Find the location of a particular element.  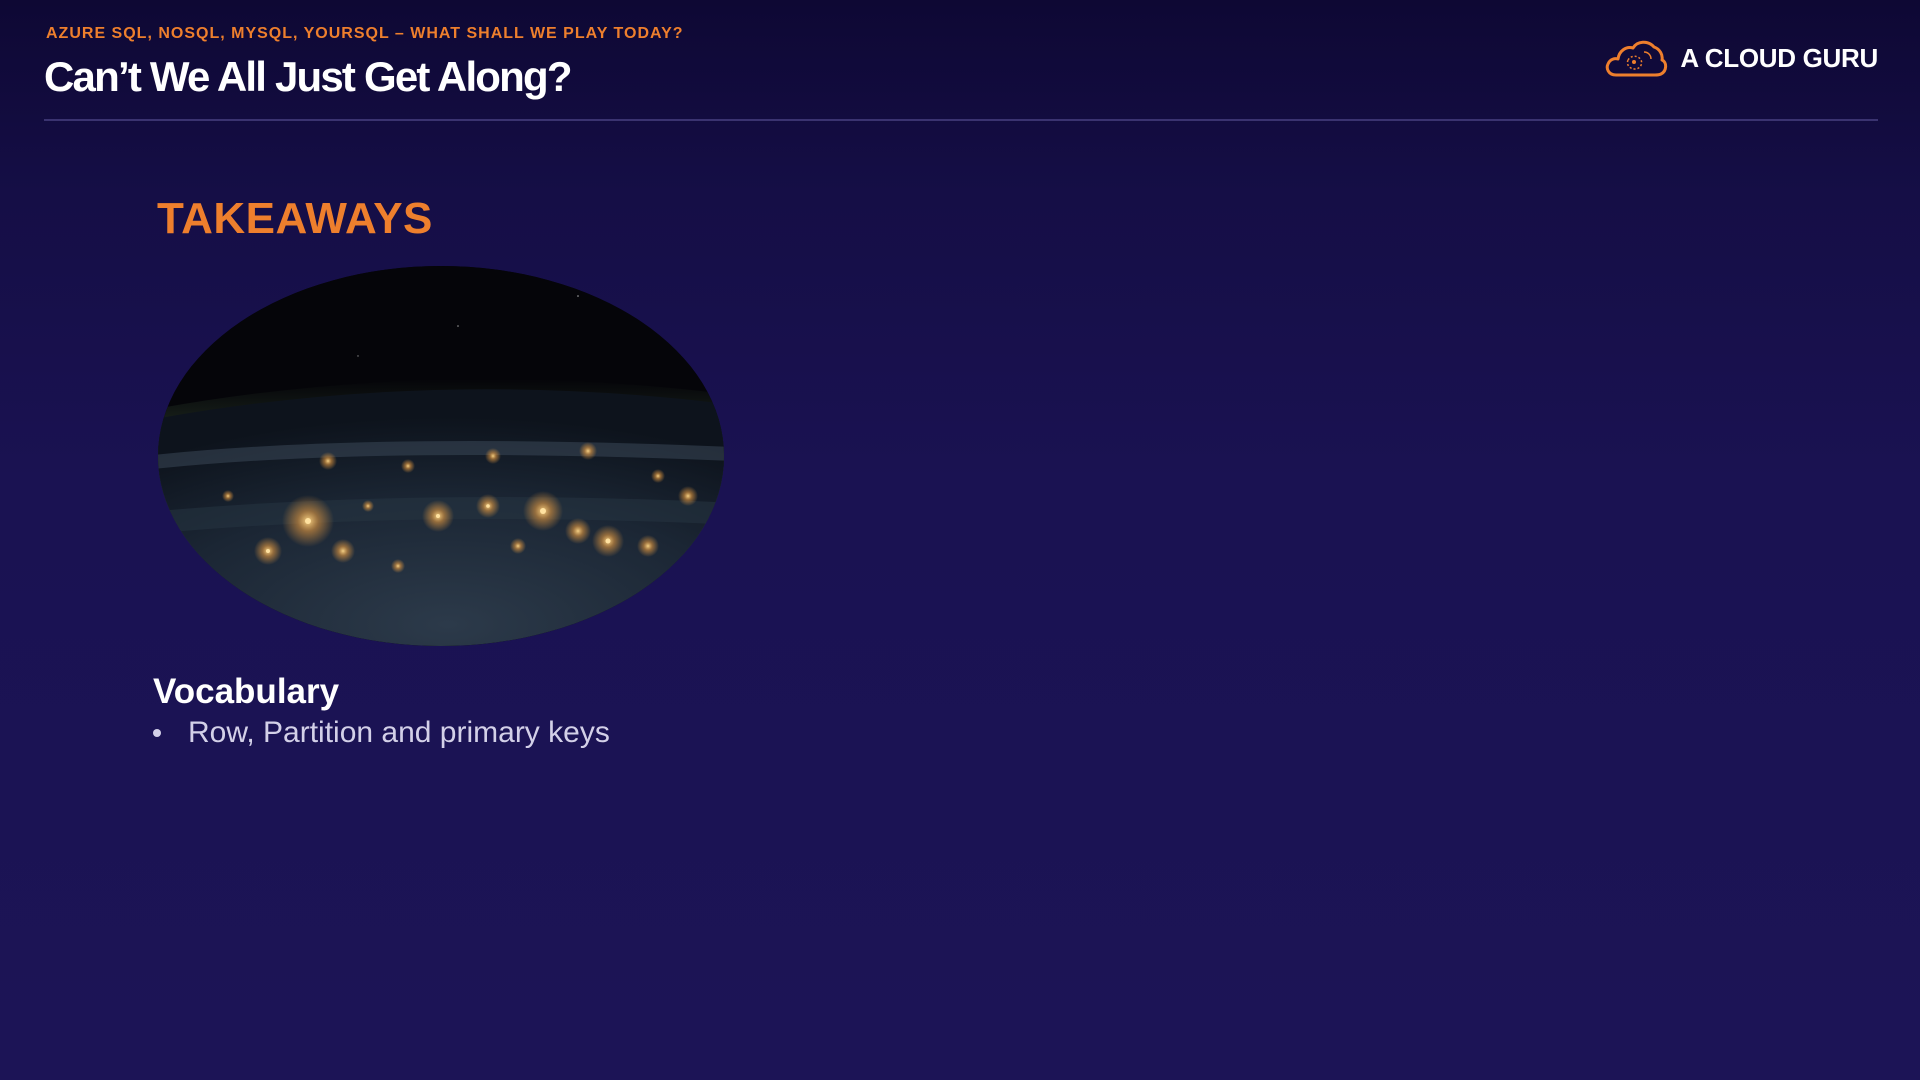

list-item-text: Row, Partition and primary keys is located at coordinates (399, 732).